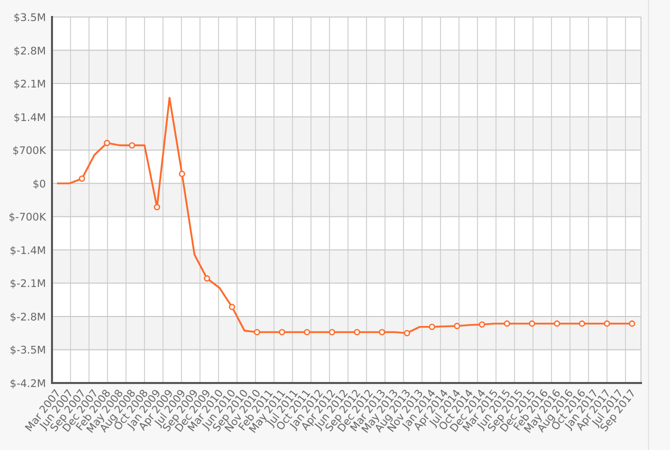  I want to click on y-tick-label: $-3.5M, so click(28, 350).